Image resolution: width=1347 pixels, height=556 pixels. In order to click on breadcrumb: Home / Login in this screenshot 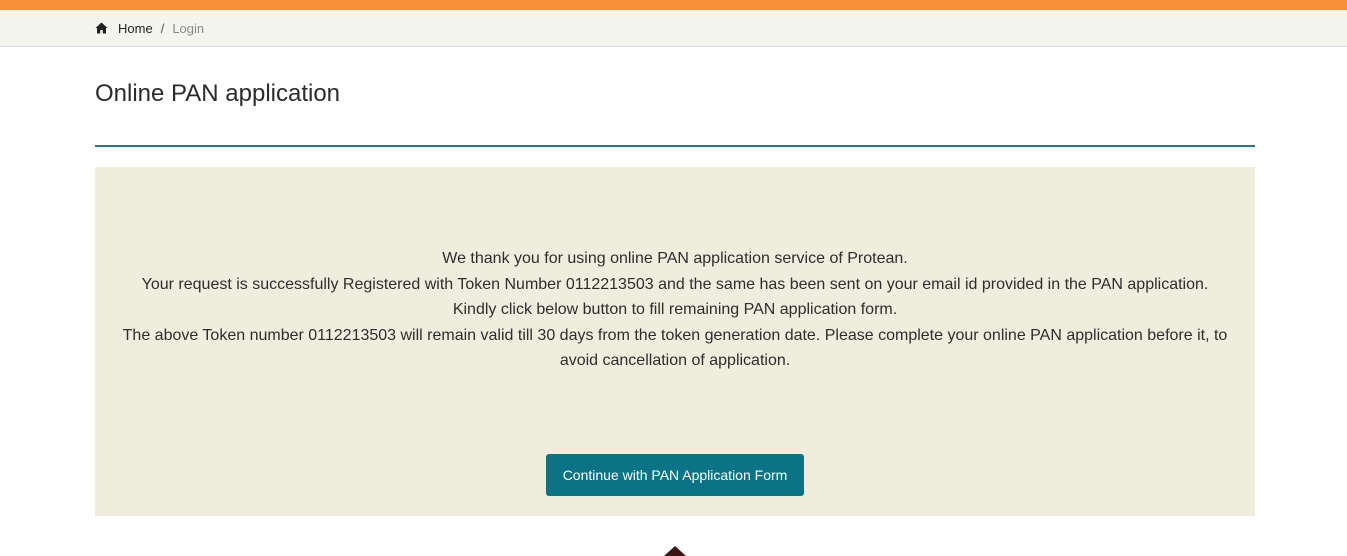, I will do `click(149, 28)`.